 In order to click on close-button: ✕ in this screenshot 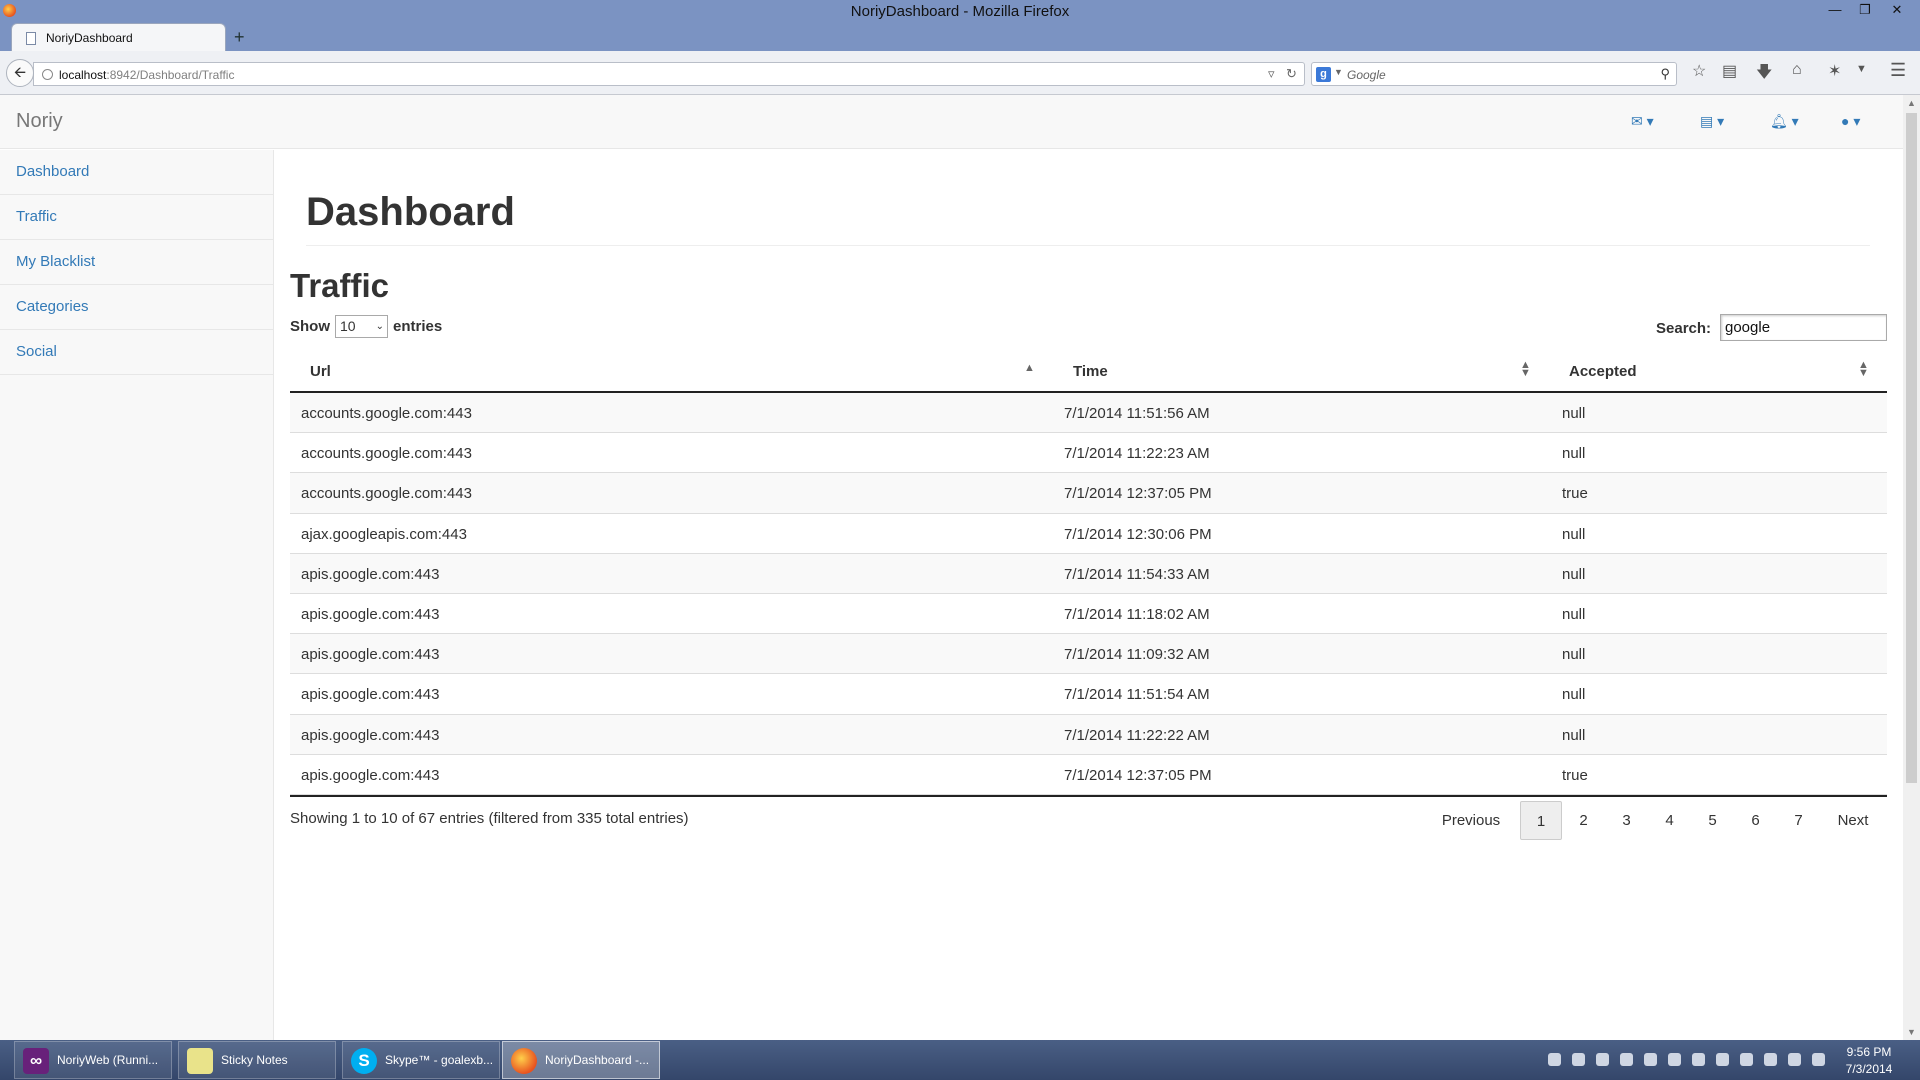, I will do `click(1897, 10)`.